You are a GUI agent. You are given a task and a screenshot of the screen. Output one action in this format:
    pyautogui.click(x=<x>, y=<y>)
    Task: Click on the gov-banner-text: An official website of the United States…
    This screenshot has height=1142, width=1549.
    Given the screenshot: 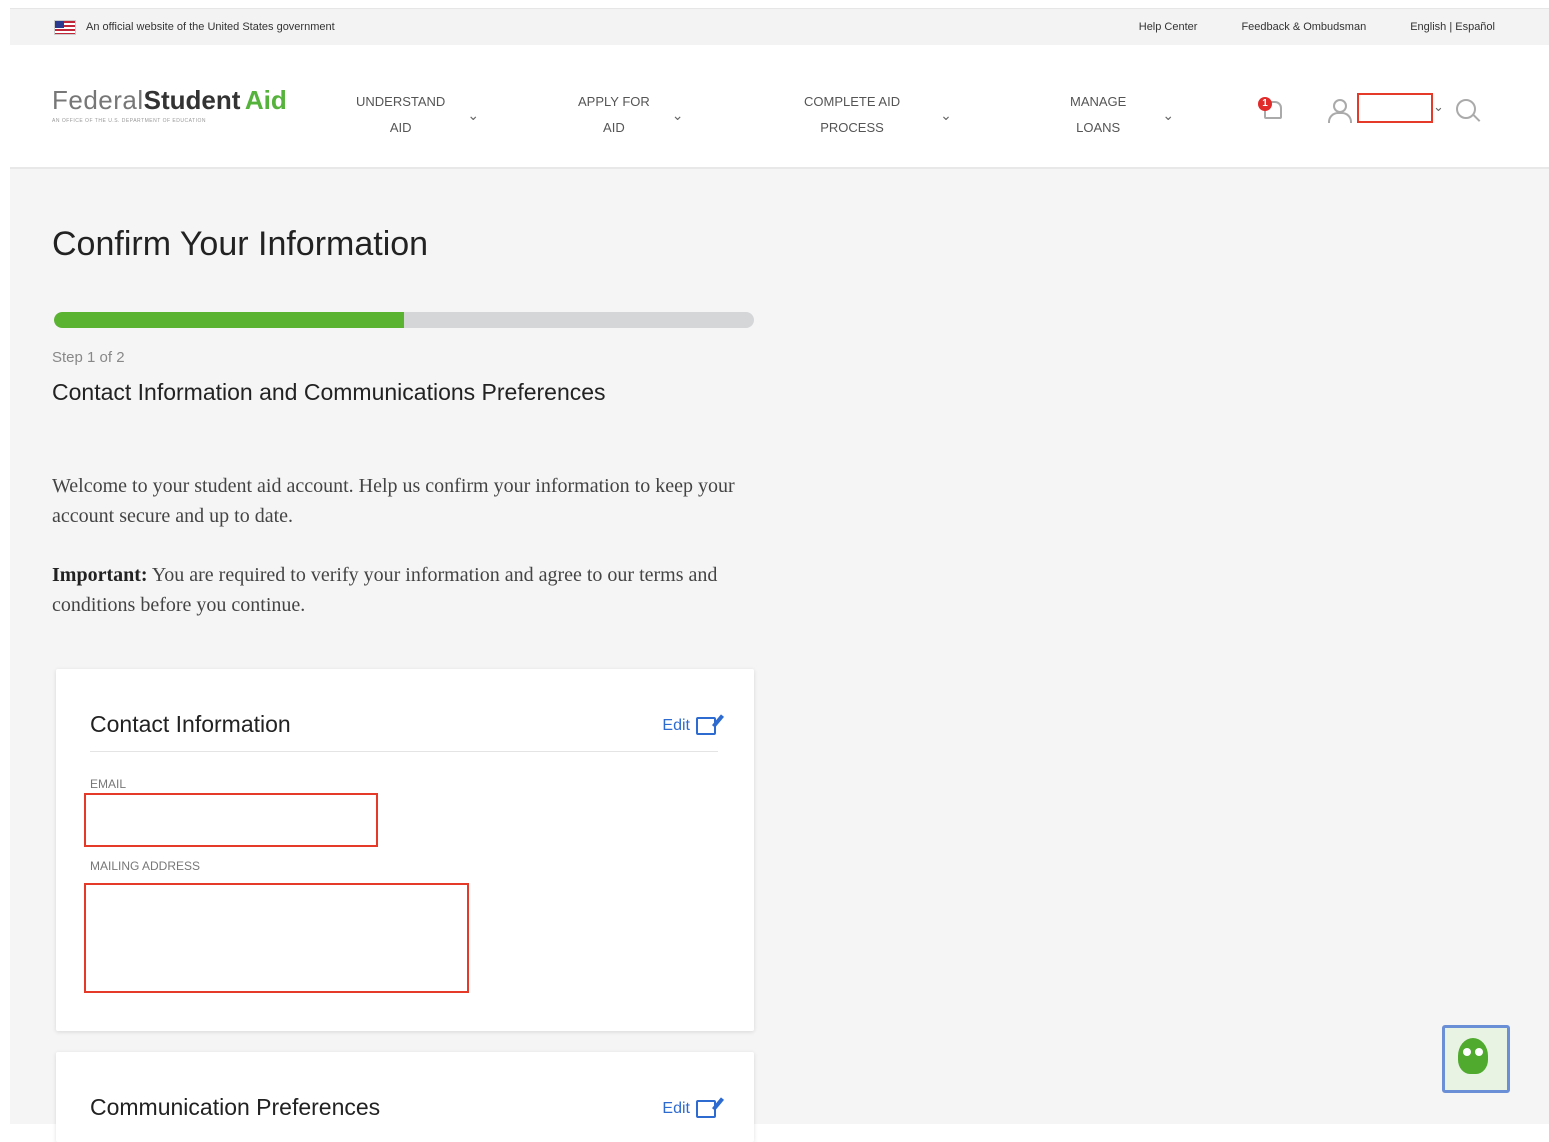 What is the action you would take?
    pyautogui.click(x=210, y=27)
    